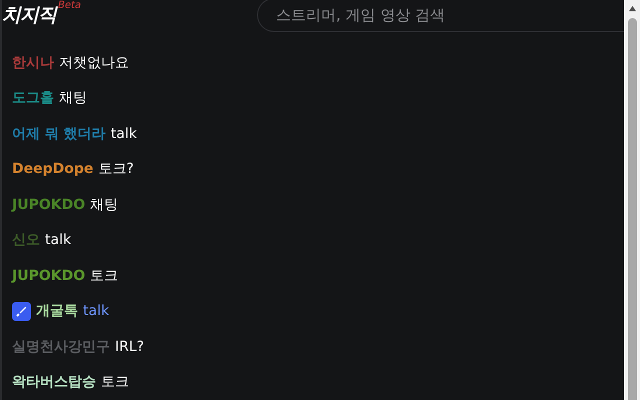 The width and height of the screenshot is (640, 400). I want to click on chat-message: 저챗없나요, so click(94, 63).